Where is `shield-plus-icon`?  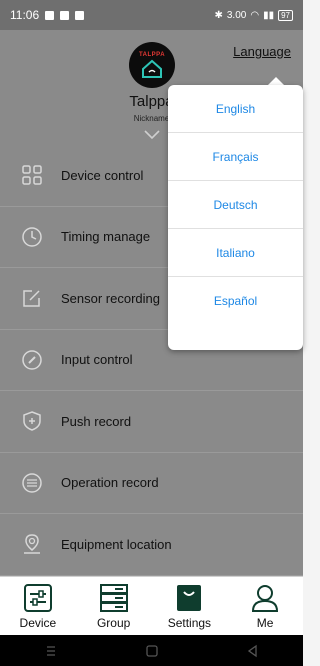
shield-plus-icon is located at coordinates (32, 421).